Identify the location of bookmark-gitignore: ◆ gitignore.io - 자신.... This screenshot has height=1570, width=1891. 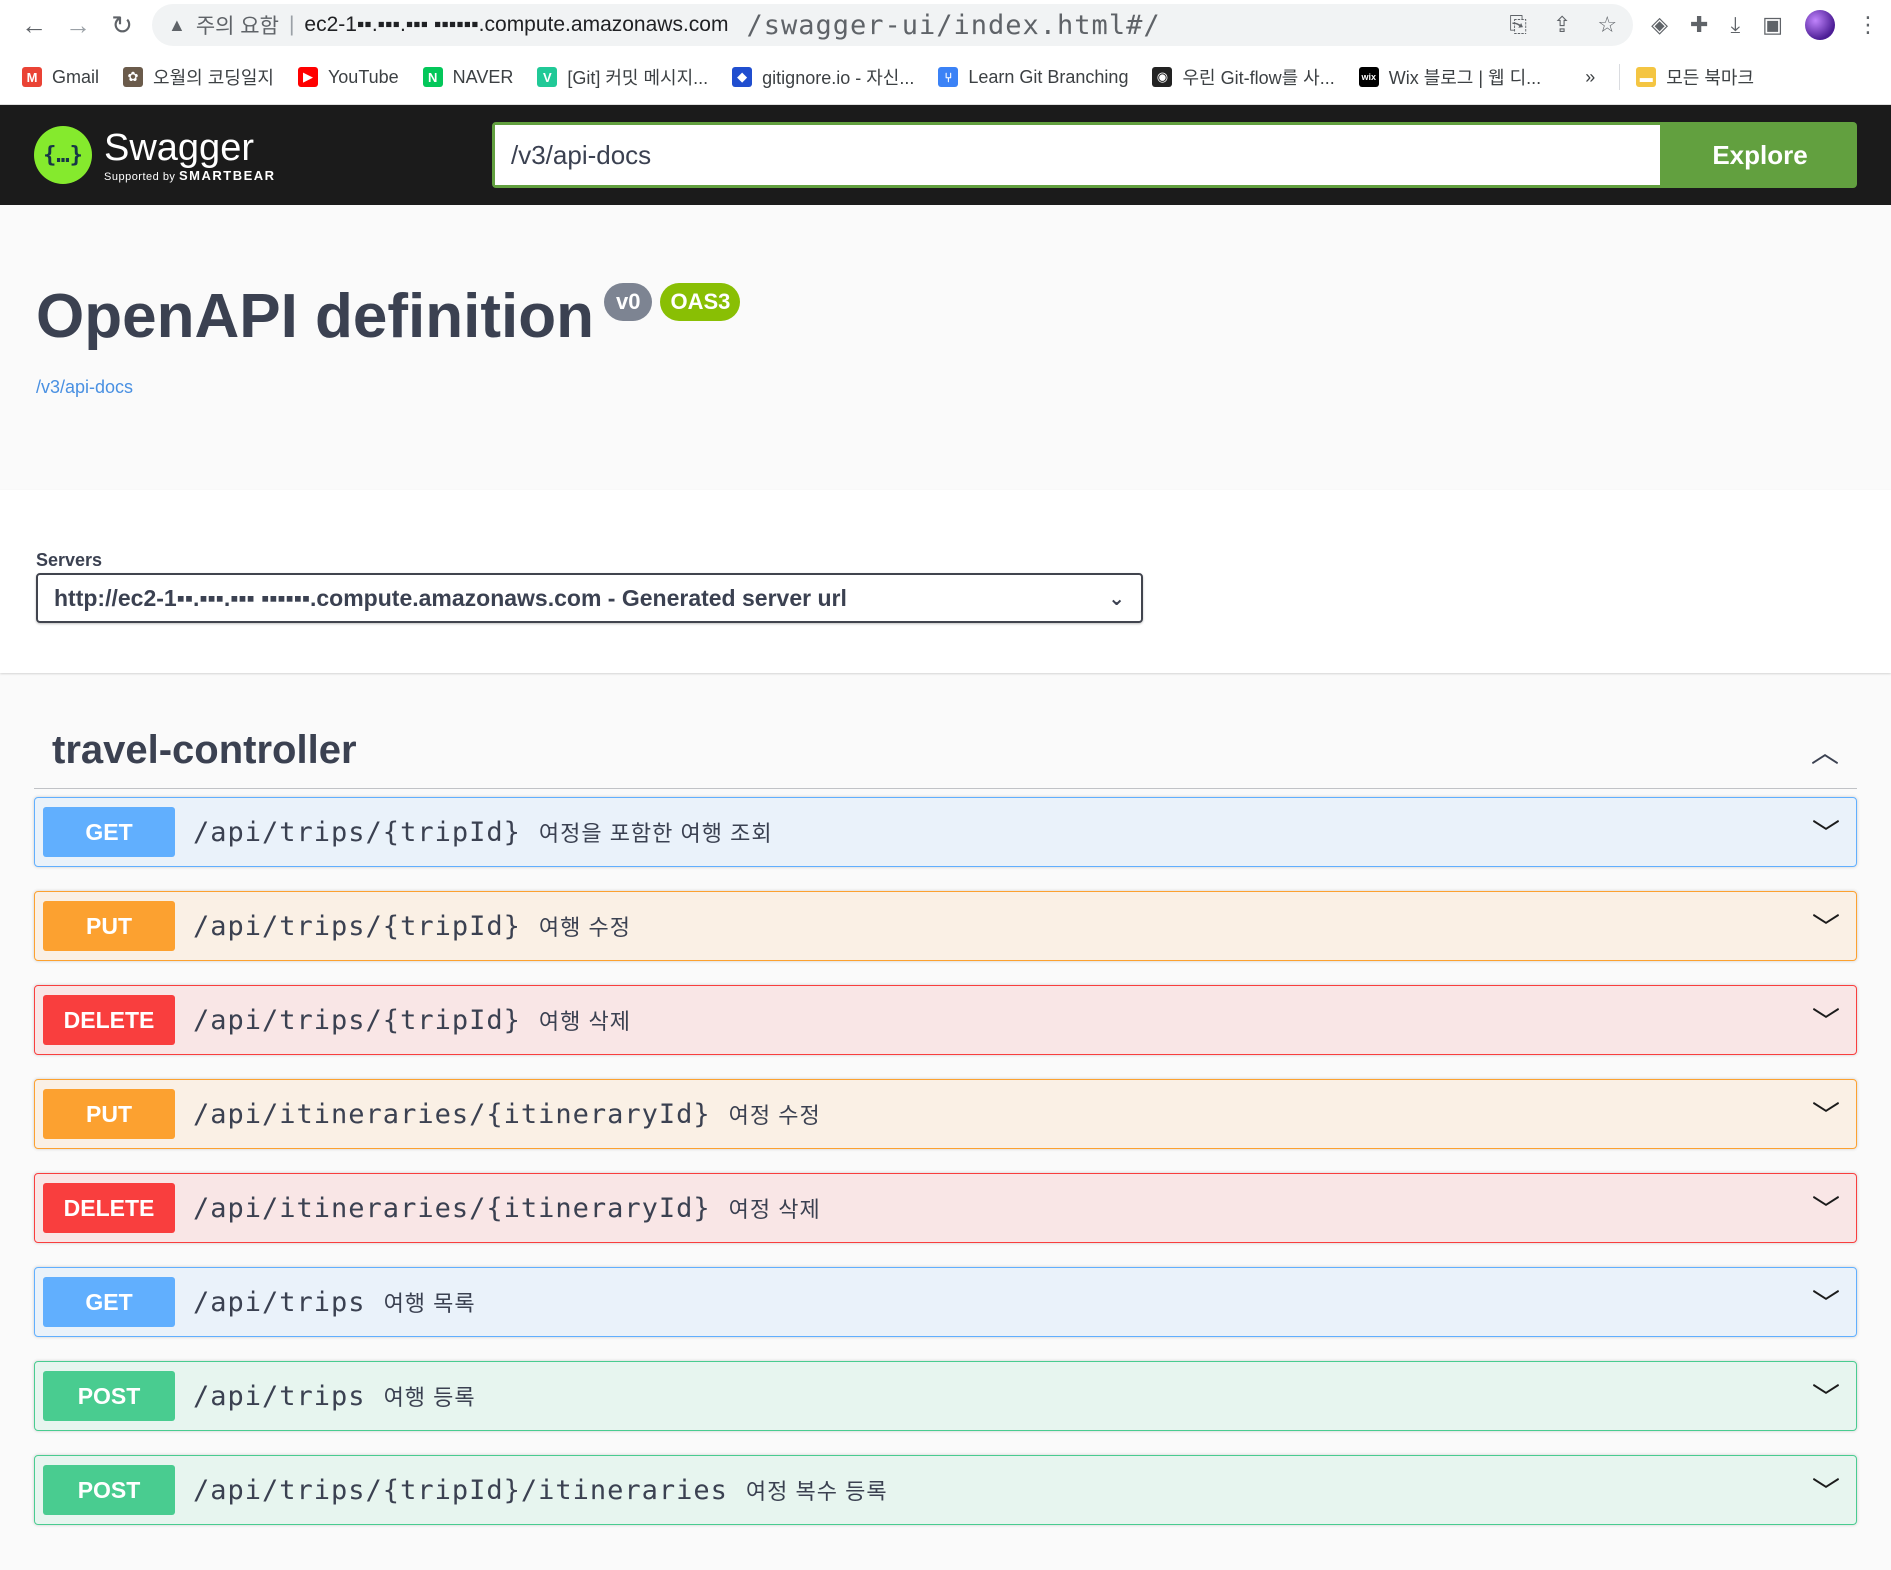
(823, 77).